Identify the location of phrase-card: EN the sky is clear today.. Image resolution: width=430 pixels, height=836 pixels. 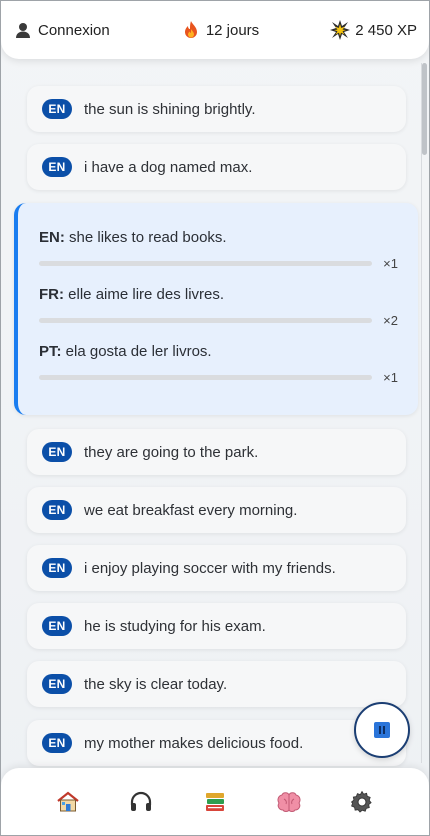
(216, 684).